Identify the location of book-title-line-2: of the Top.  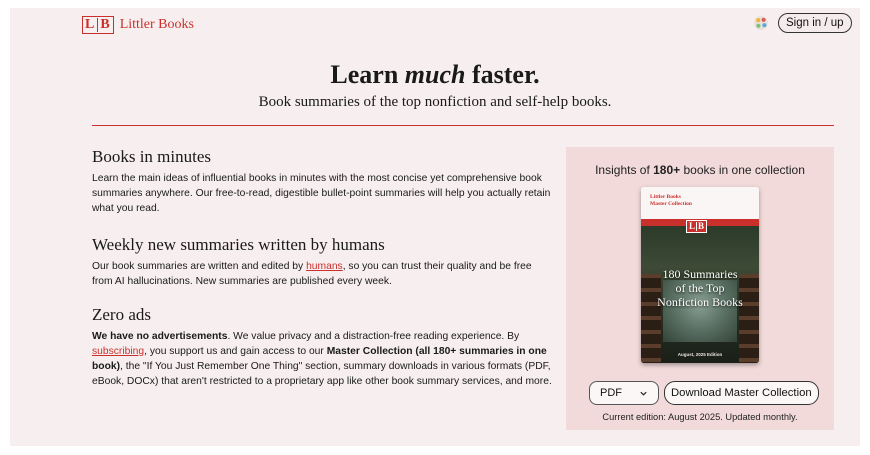
(700, 288).